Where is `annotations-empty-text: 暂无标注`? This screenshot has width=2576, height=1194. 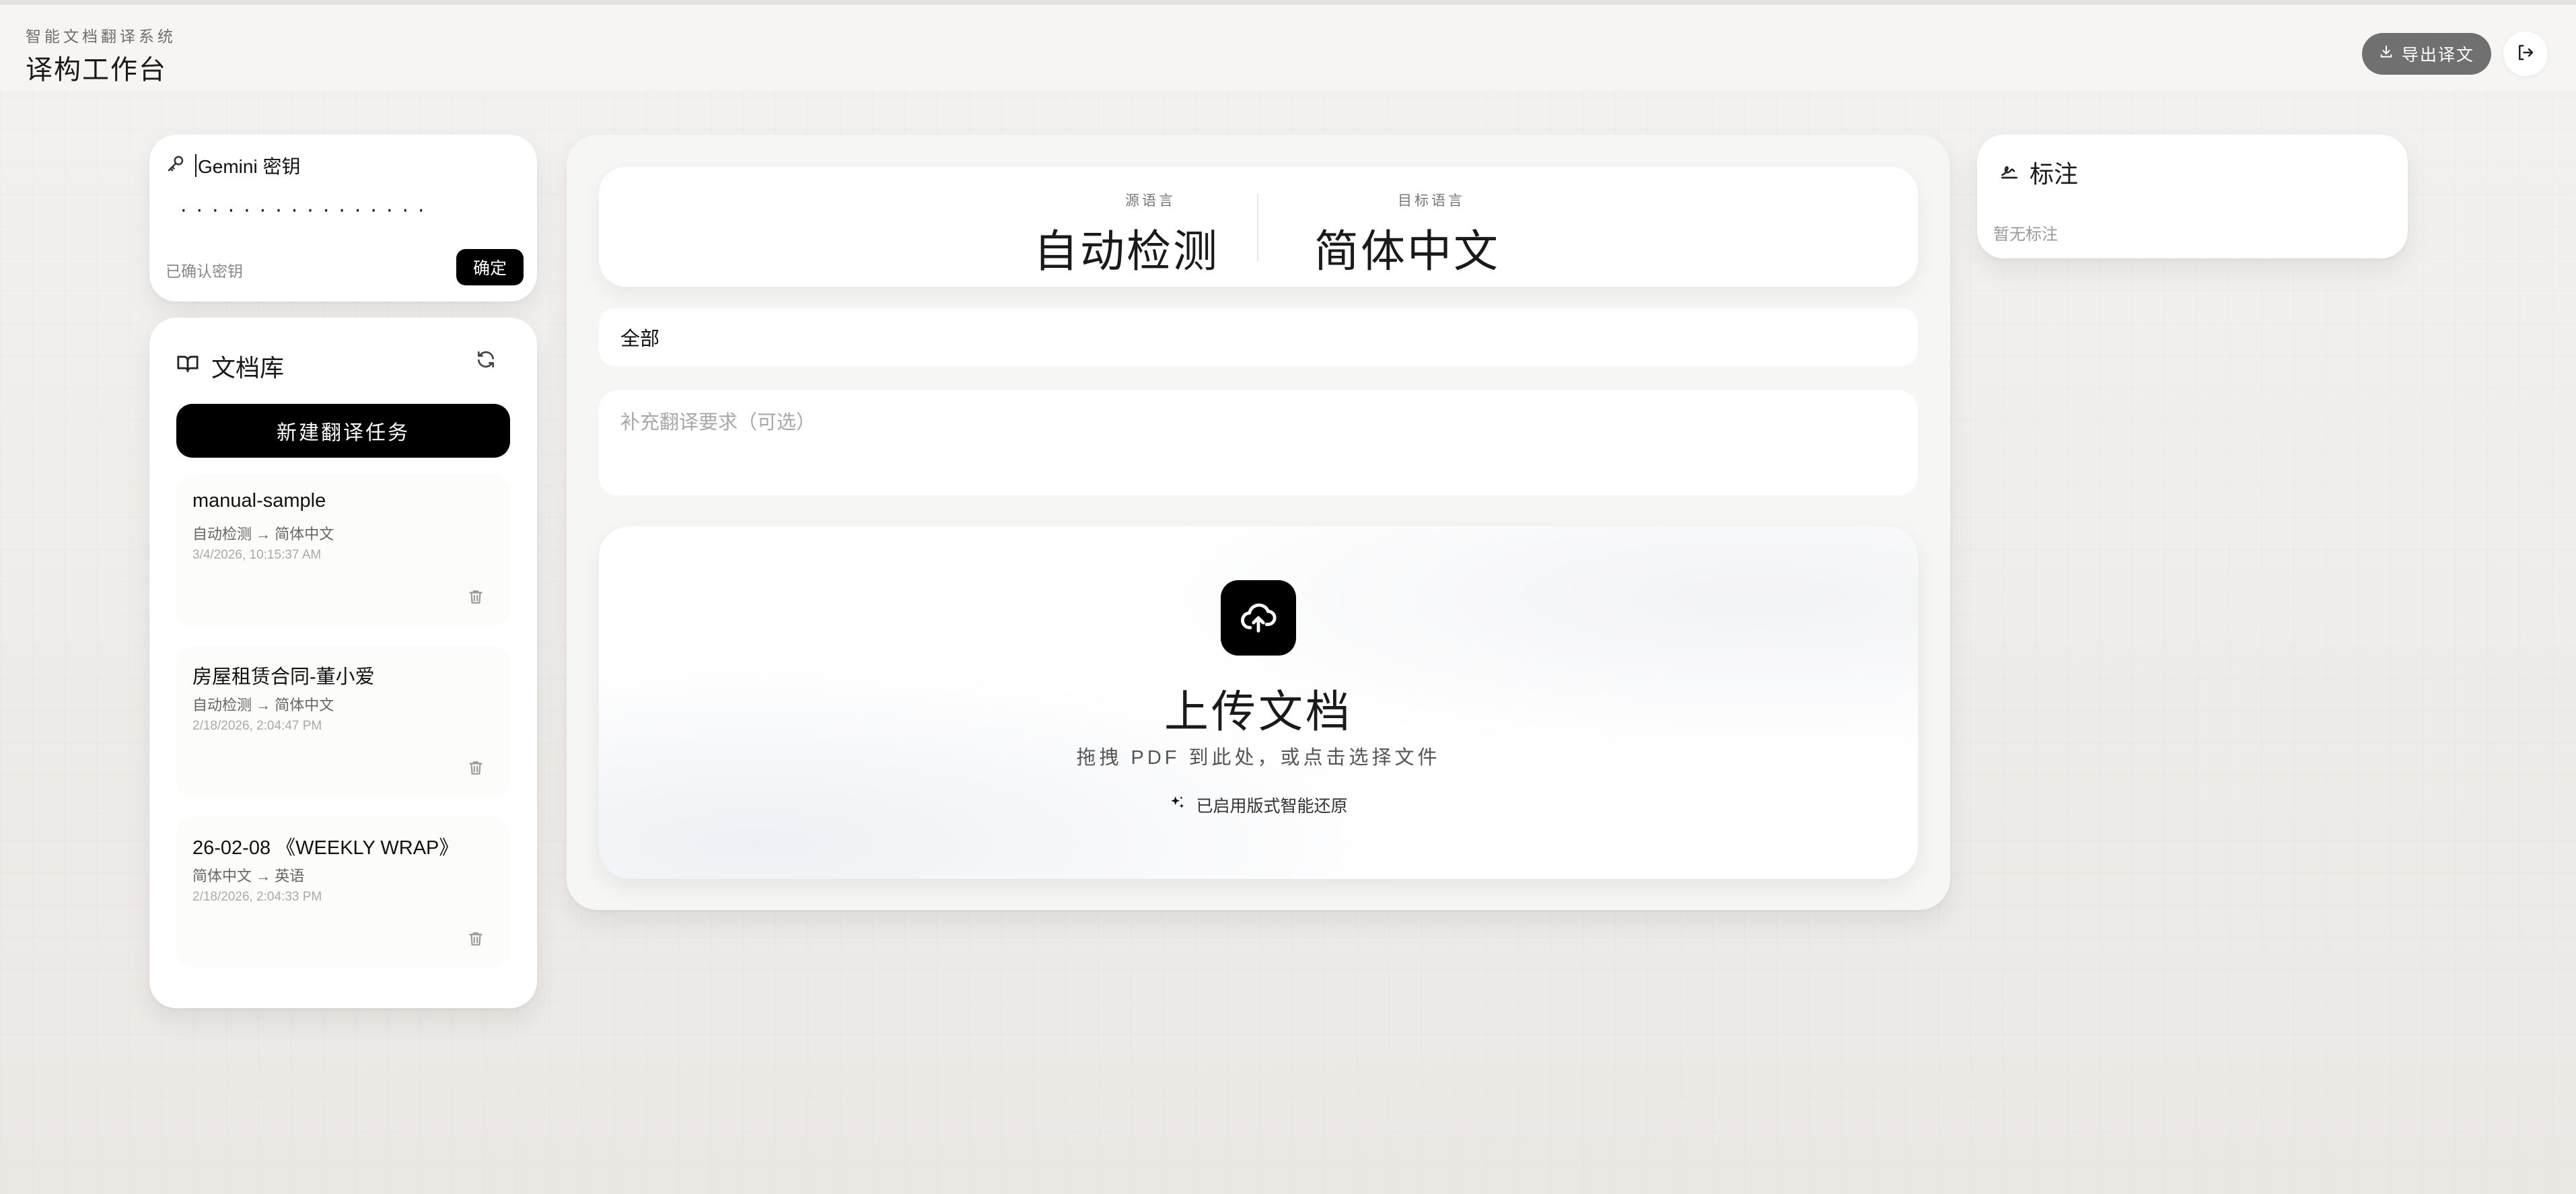 annotations-empty-text: 暂无标注 is located at coordinates (2025, 235).